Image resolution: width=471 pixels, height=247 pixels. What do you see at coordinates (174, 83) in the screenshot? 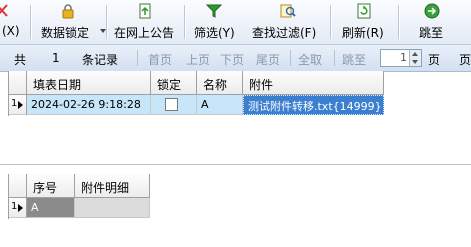
I see `column-header-locked: 锁定` at bounding box center [174, 83].